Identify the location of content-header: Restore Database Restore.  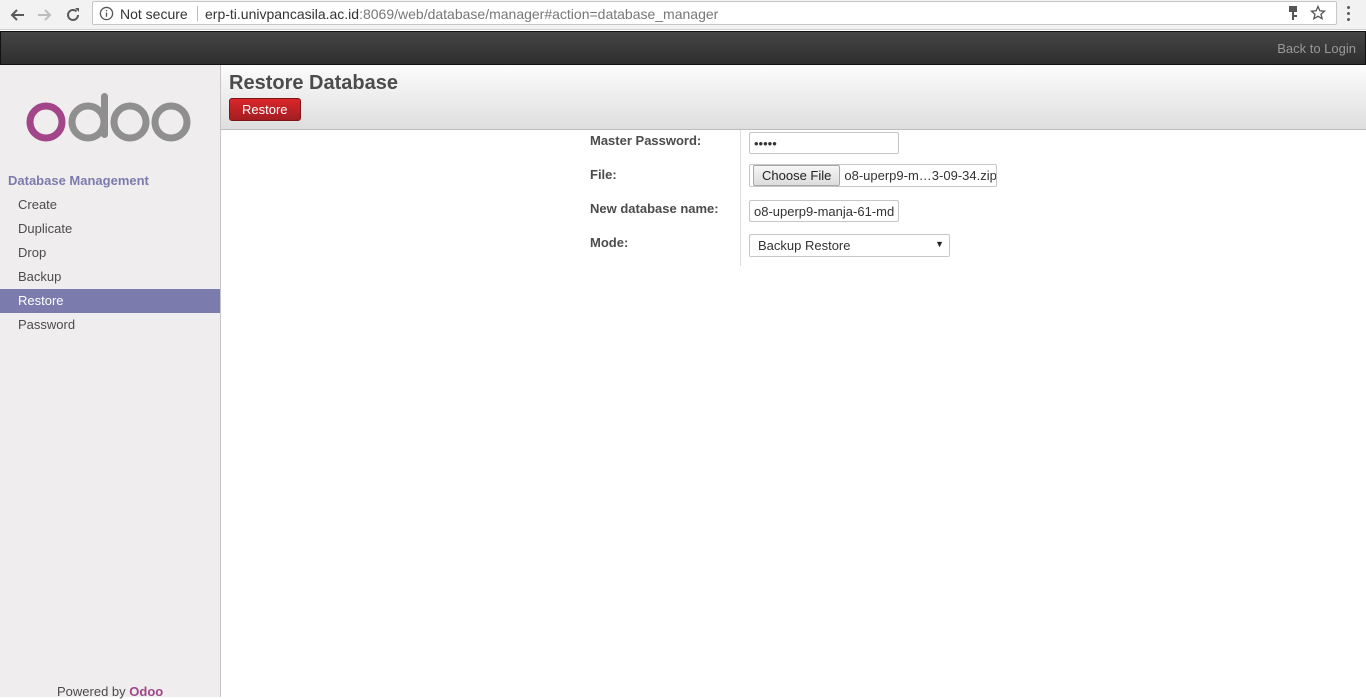
(793, 97).